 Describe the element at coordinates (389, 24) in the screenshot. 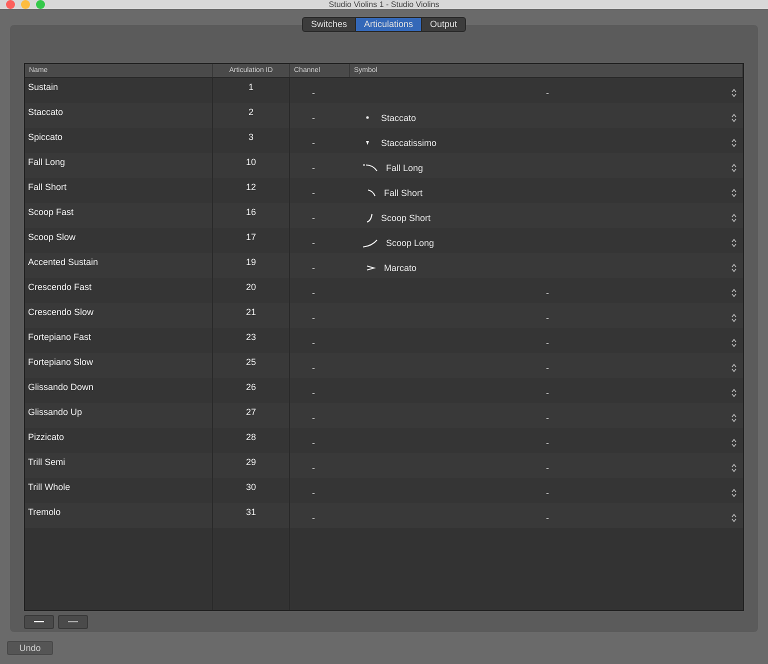

I see `tab: Articulations` at that location.